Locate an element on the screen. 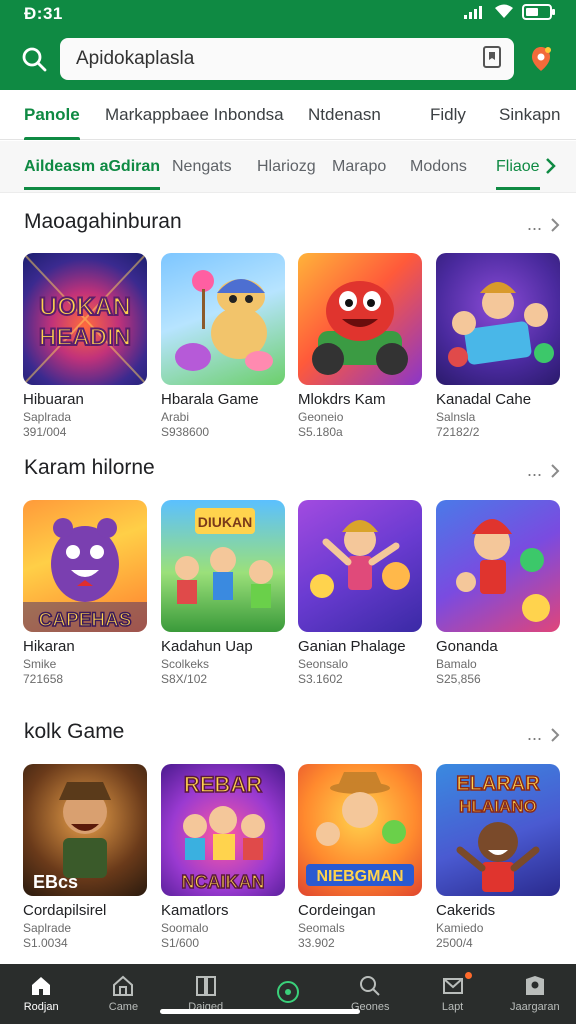 The width and height of the screenshot is (576, 1024). svg-text: REBAR is located at coordinates (223, 784).